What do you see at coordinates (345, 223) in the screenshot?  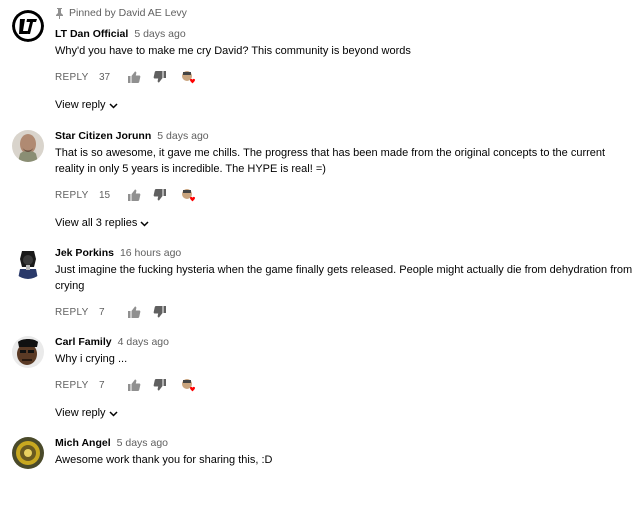 I see `view-replies-button: View all 3 replies` at bounding box center [345, 223].